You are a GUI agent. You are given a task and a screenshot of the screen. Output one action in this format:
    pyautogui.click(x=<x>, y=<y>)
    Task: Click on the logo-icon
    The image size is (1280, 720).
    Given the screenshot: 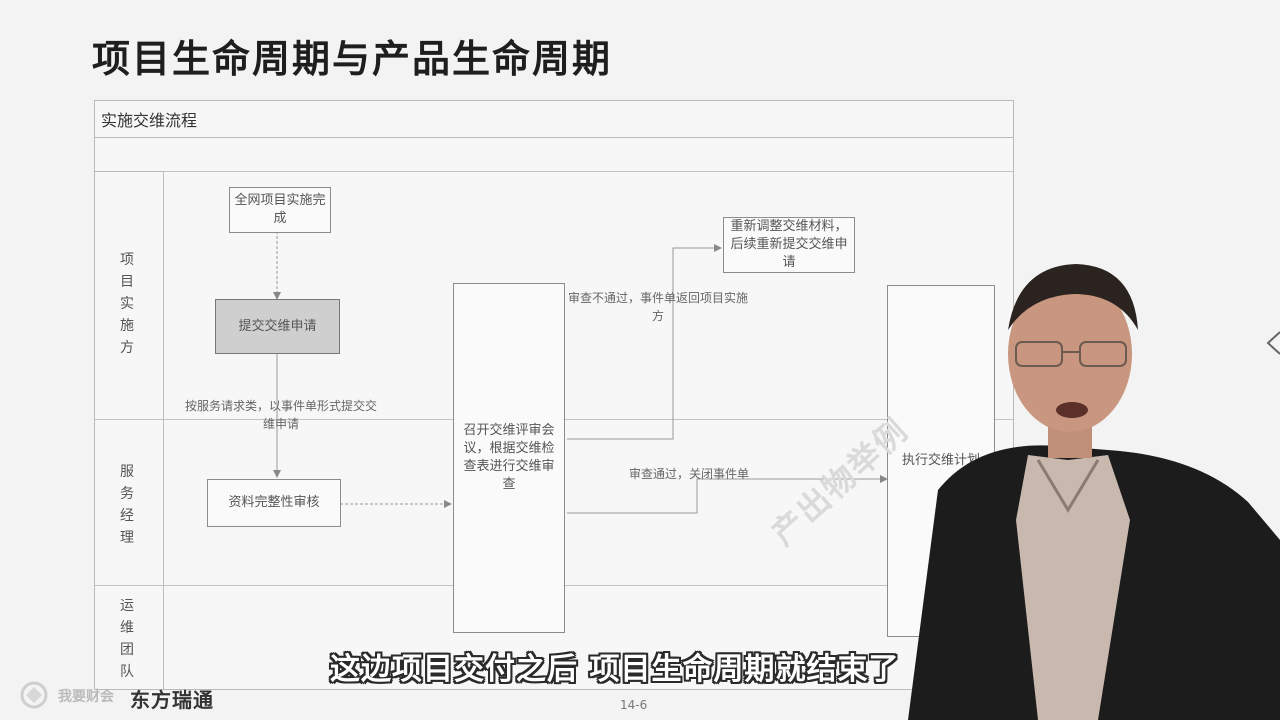 What is the action you would take?
    pyautogui.click(x=34, y=695)
    